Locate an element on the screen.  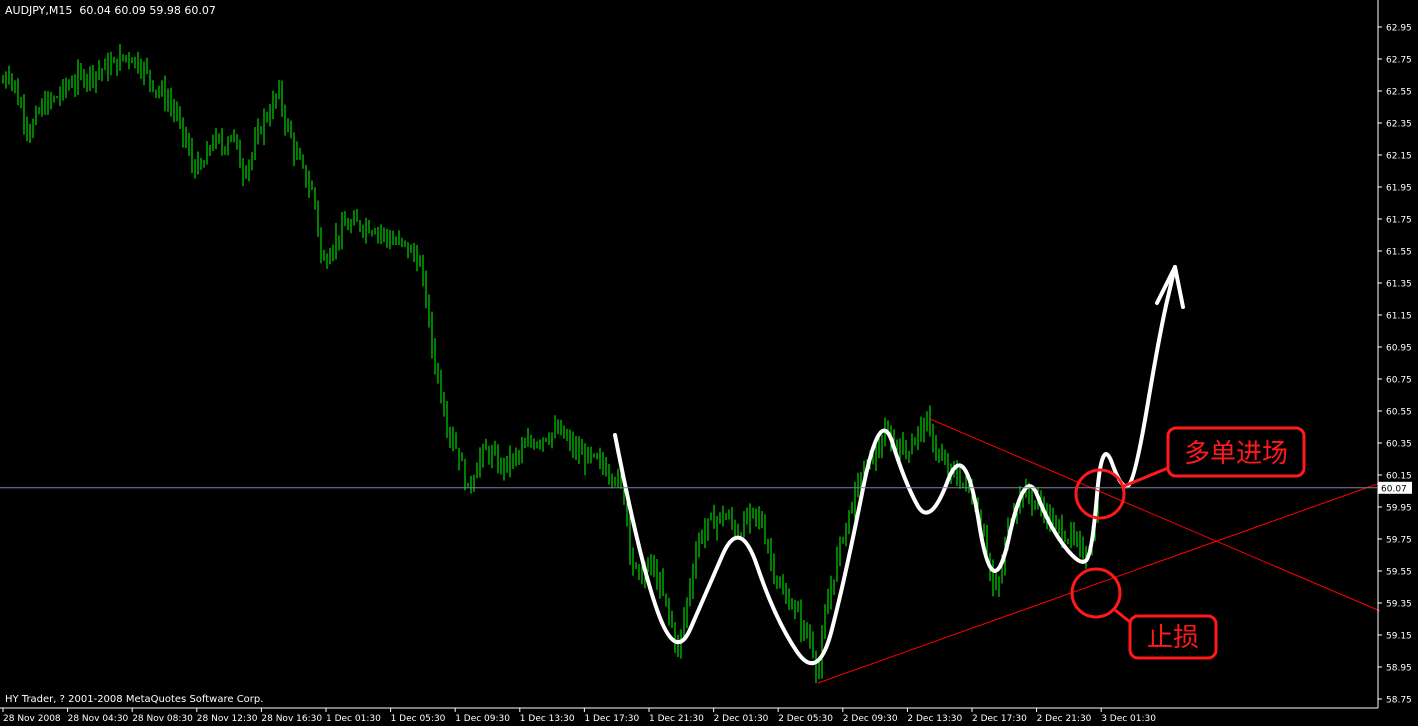
x-tick-label: 2 Dec 17:30 is located at coordinates (999, 719).